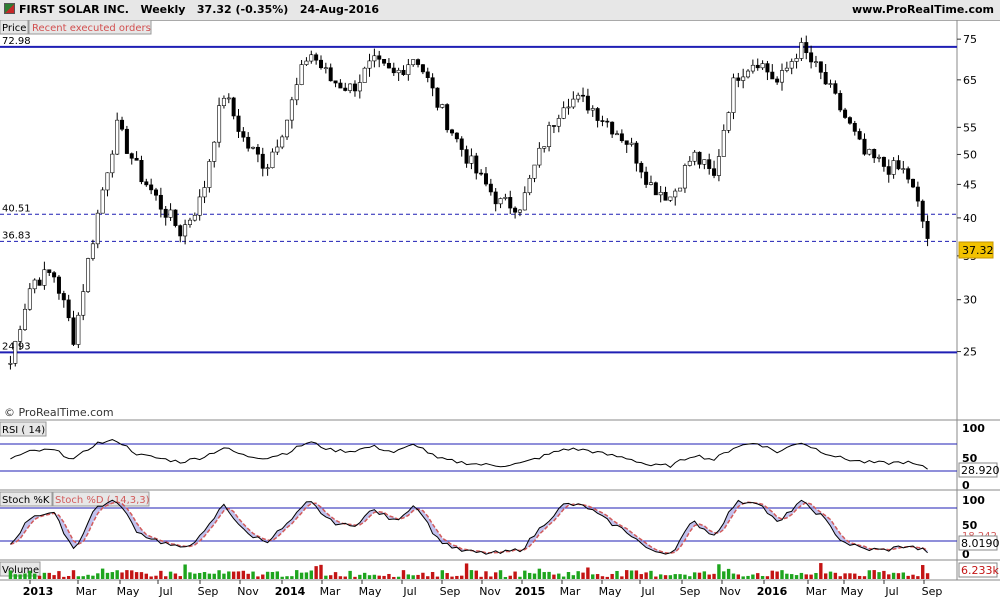 The width and height of the screenshot is (1000, 600). What do you see at coordinates (23, 430) in the screenshot?
I see `rsi-label: RSI ( 14)` at bounding box center [23, 430].